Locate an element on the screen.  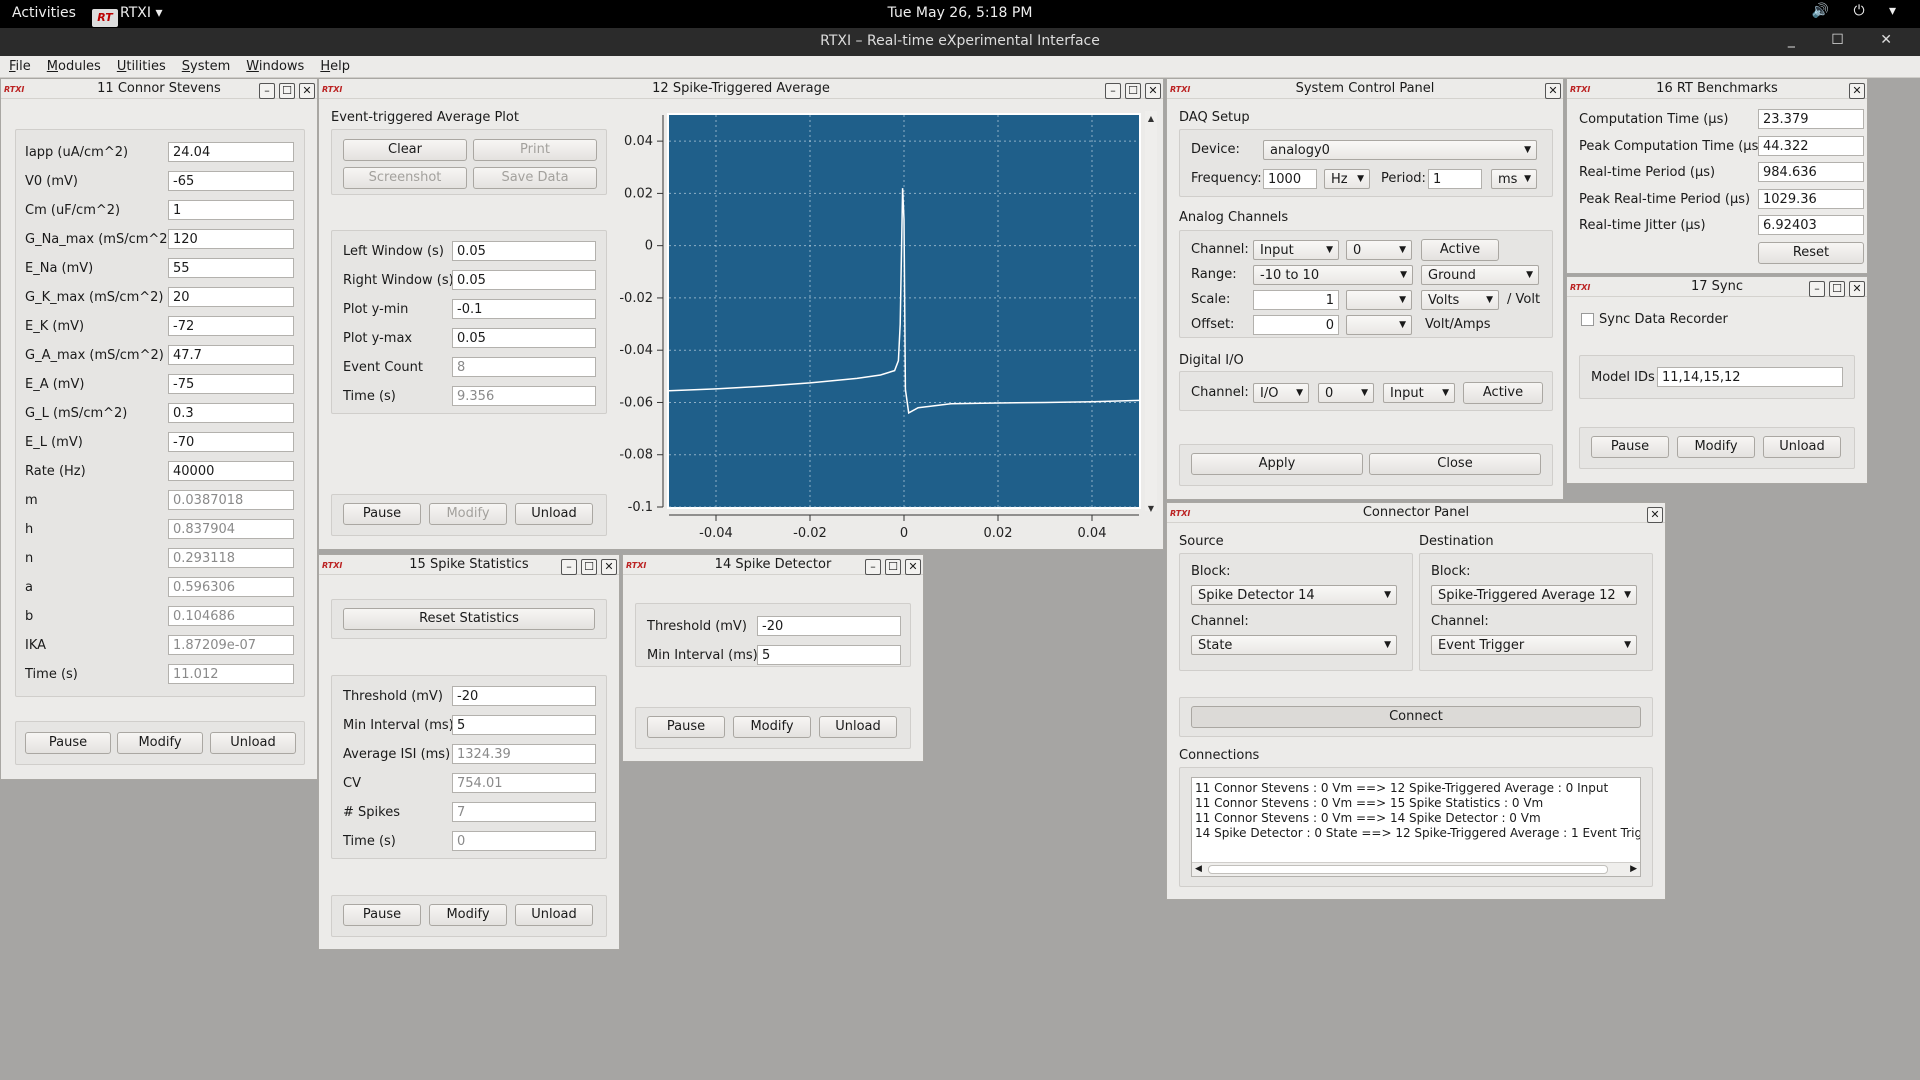
scroll-right-icon: ▶ is located at coordinates (1633, 869).